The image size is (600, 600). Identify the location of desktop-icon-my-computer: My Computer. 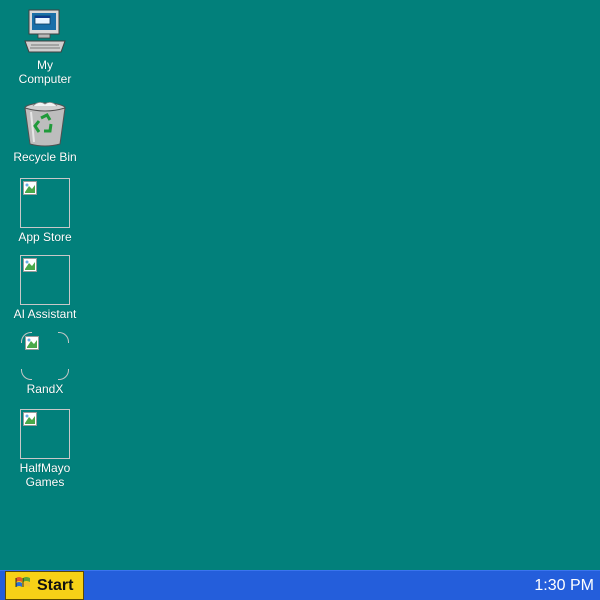
(45, 47).